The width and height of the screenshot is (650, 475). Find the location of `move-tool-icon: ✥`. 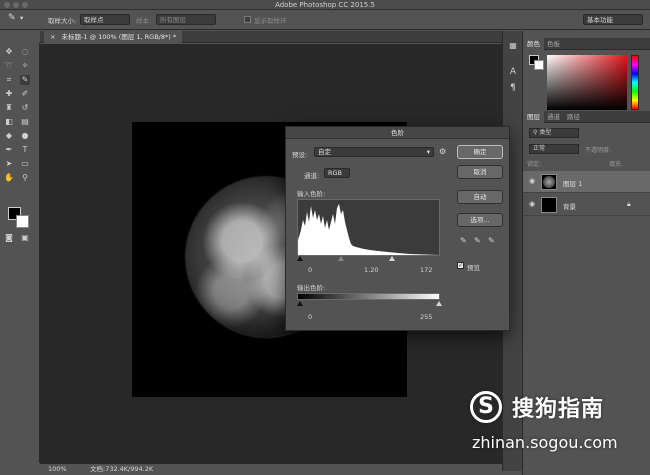

move-tool-icon: ✥ is located at coordinates (9, 52).